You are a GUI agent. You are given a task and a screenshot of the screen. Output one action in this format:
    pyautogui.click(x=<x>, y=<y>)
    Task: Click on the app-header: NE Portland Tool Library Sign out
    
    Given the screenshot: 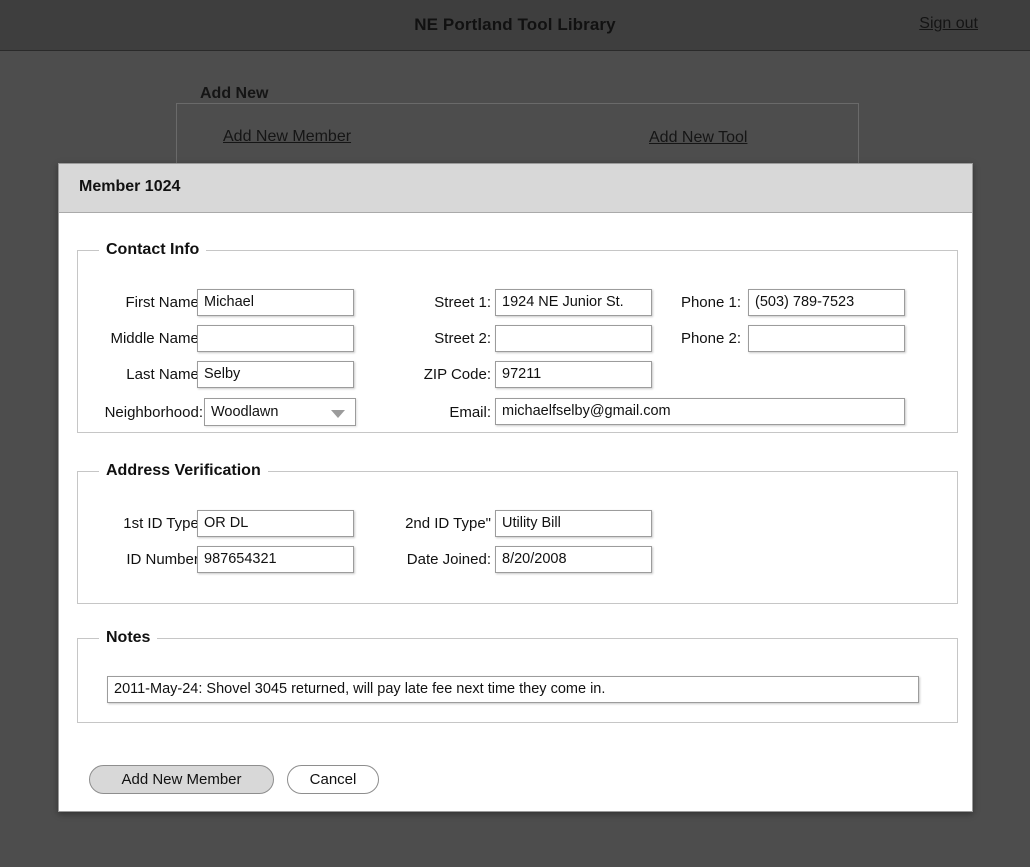 What is the action you would take?
    pyautogui.click(x=515, y=25)
    